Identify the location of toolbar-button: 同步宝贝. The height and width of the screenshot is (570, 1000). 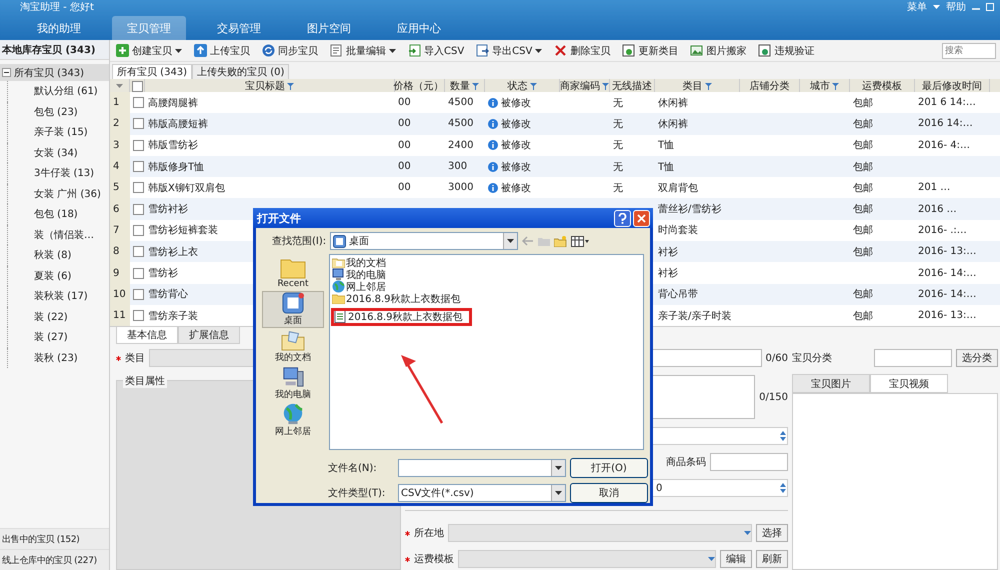
(292, 51).